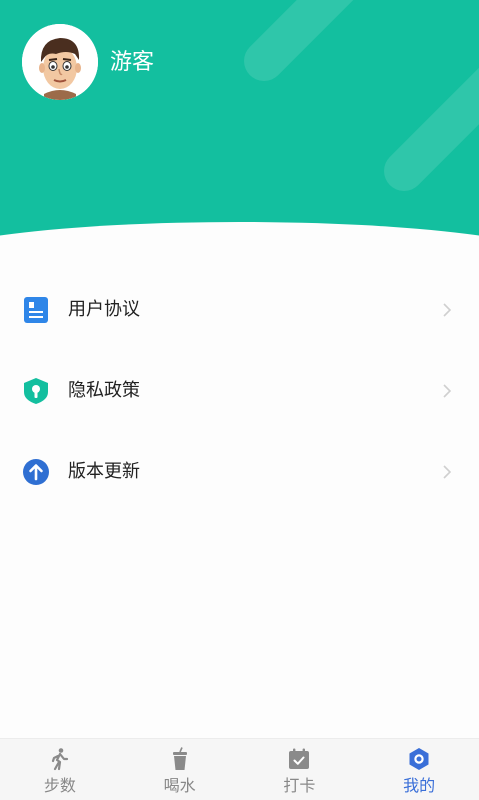 The width and height of the screenshot is (479, 800). I want to click on username: 游客, so click(132, 62).